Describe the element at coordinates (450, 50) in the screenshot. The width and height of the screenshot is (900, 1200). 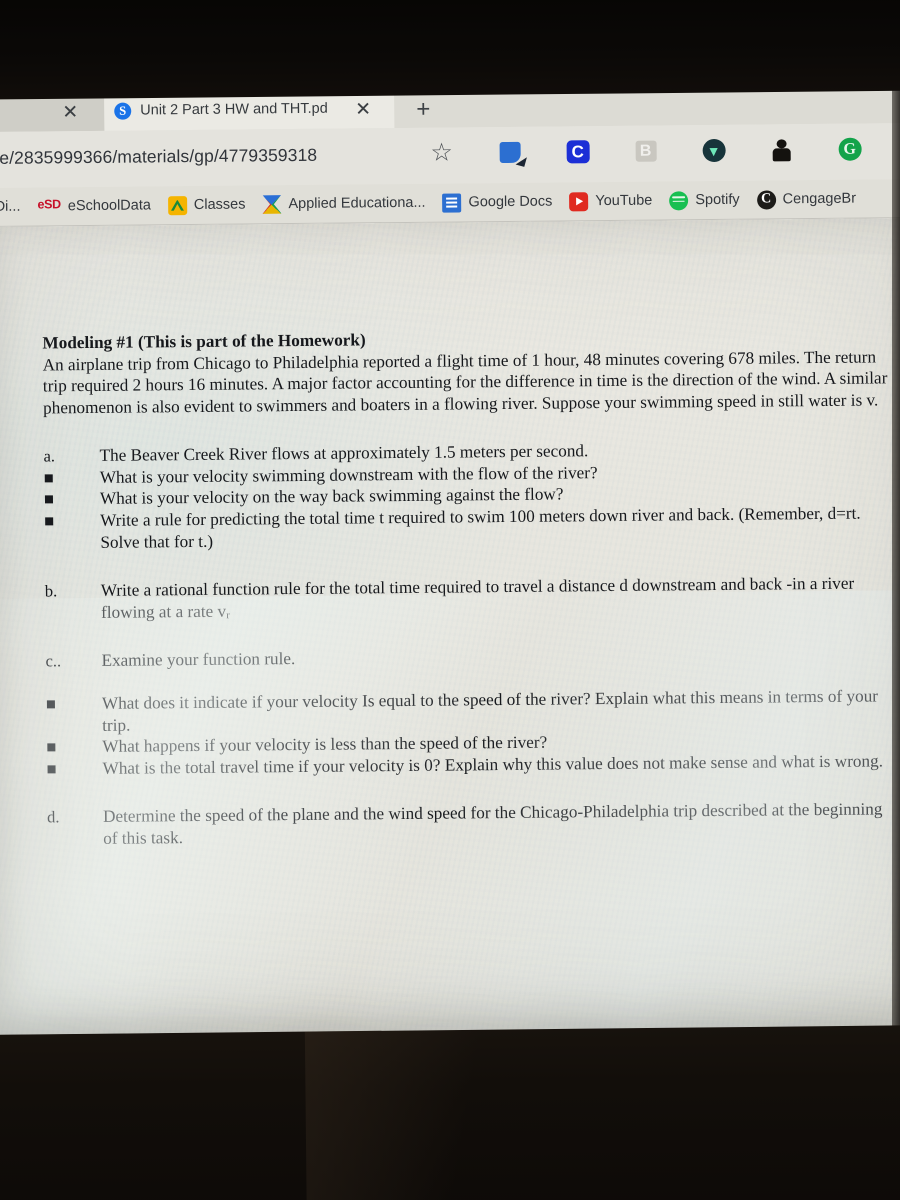
I see `photo-dark-border-top` at that location.